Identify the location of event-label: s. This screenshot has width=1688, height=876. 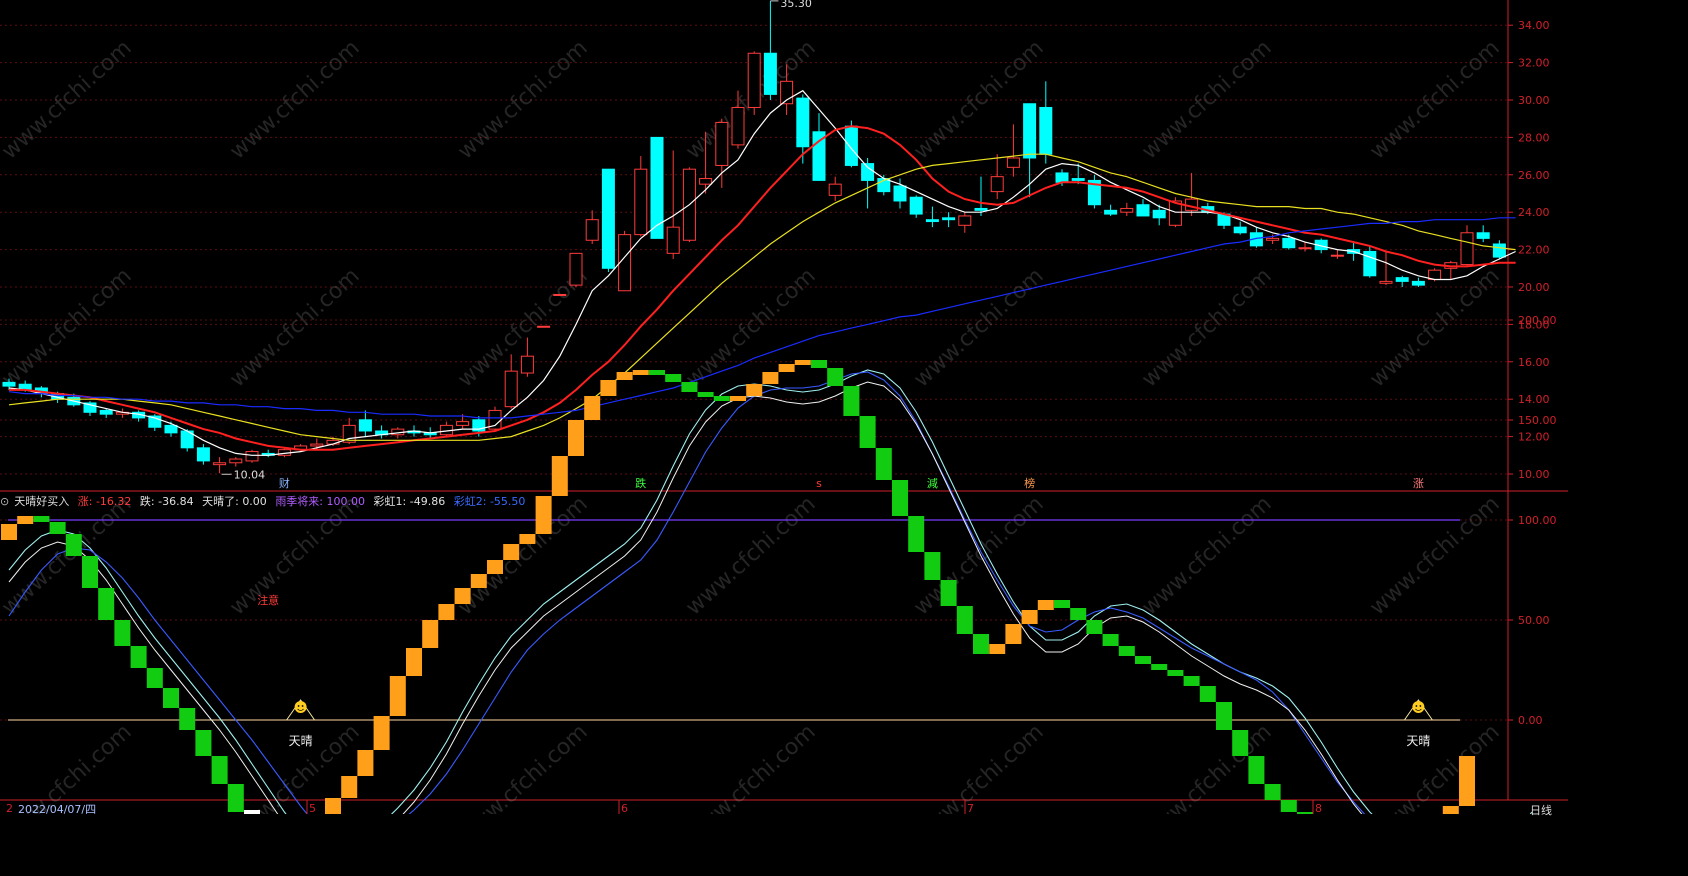
(819, 483).